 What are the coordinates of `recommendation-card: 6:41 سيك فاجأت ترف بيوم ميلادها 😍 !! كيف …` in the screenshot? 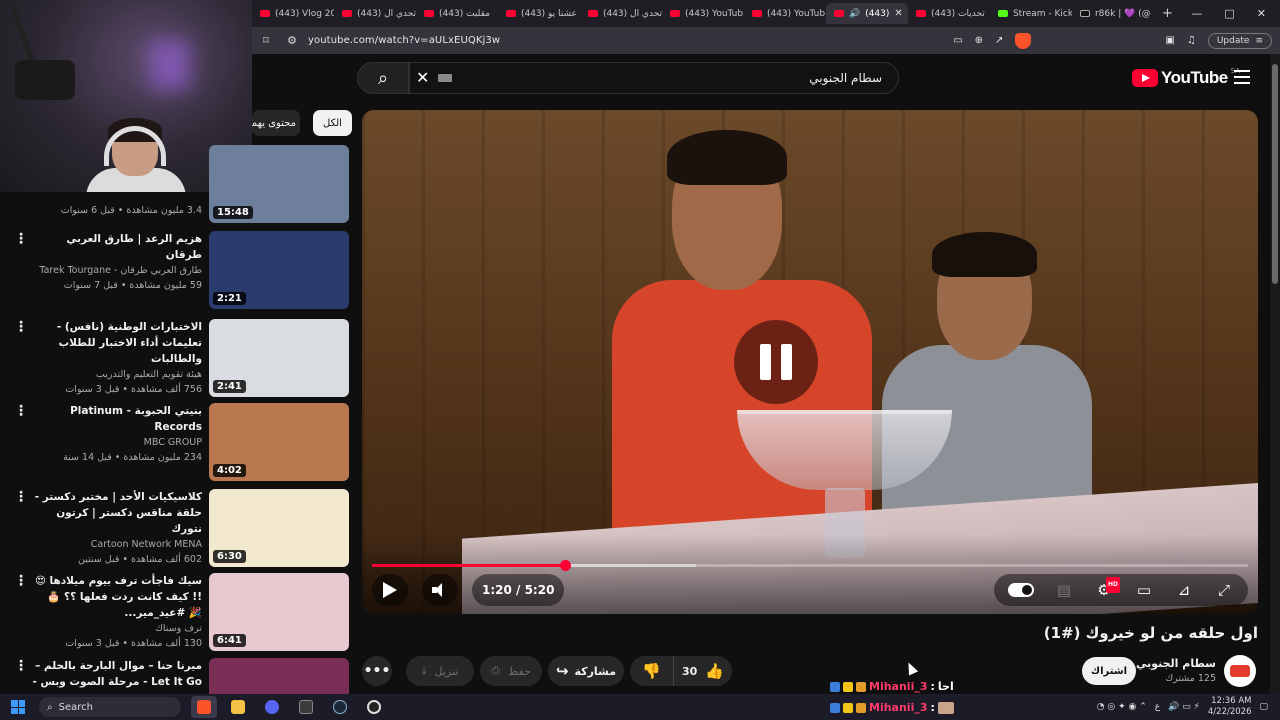 It's located at (175, 616).